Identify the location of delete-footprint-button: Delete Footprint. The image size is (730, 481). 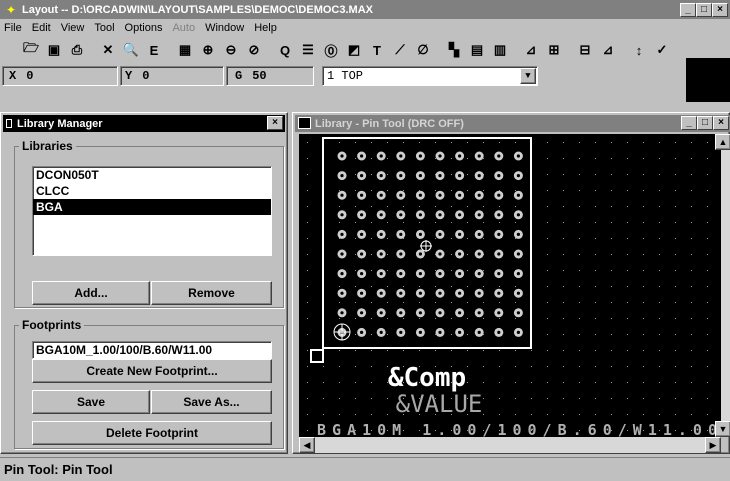
(152, 433).